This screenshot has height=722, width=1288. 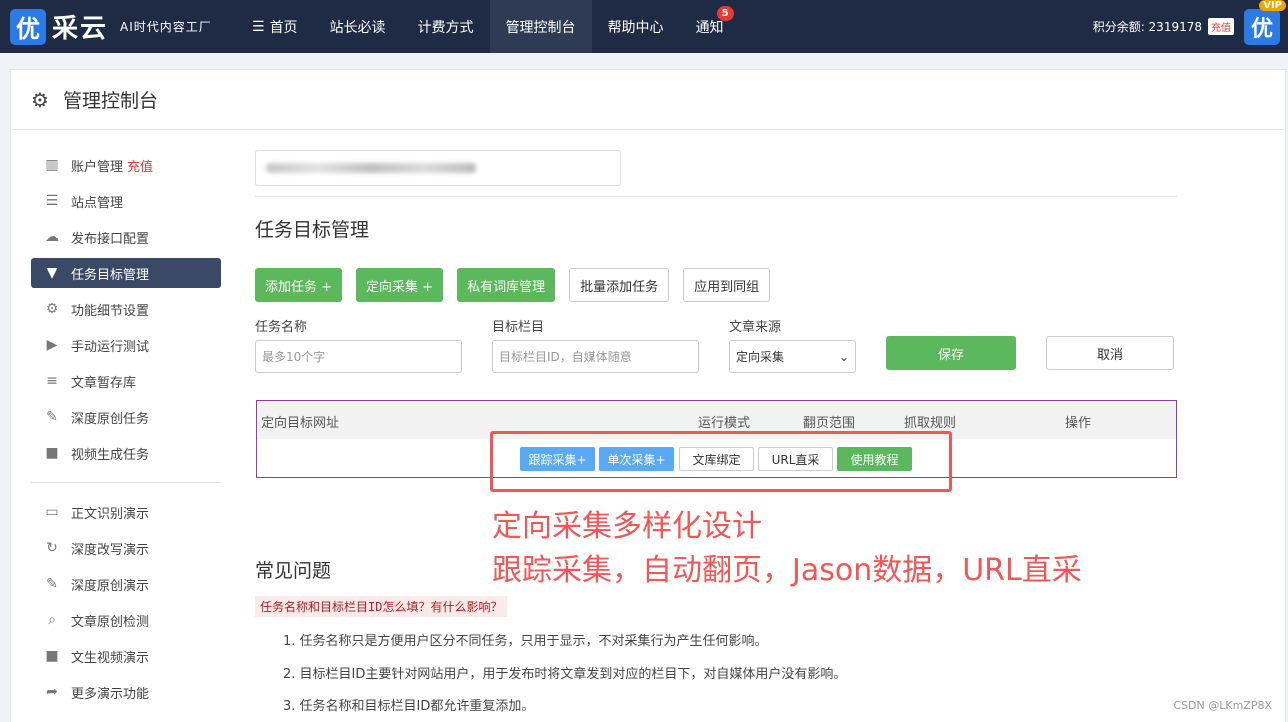 I want to click on sidebar-item-article-store: ≡ 文章暂存库, so click(x=126, y=381).